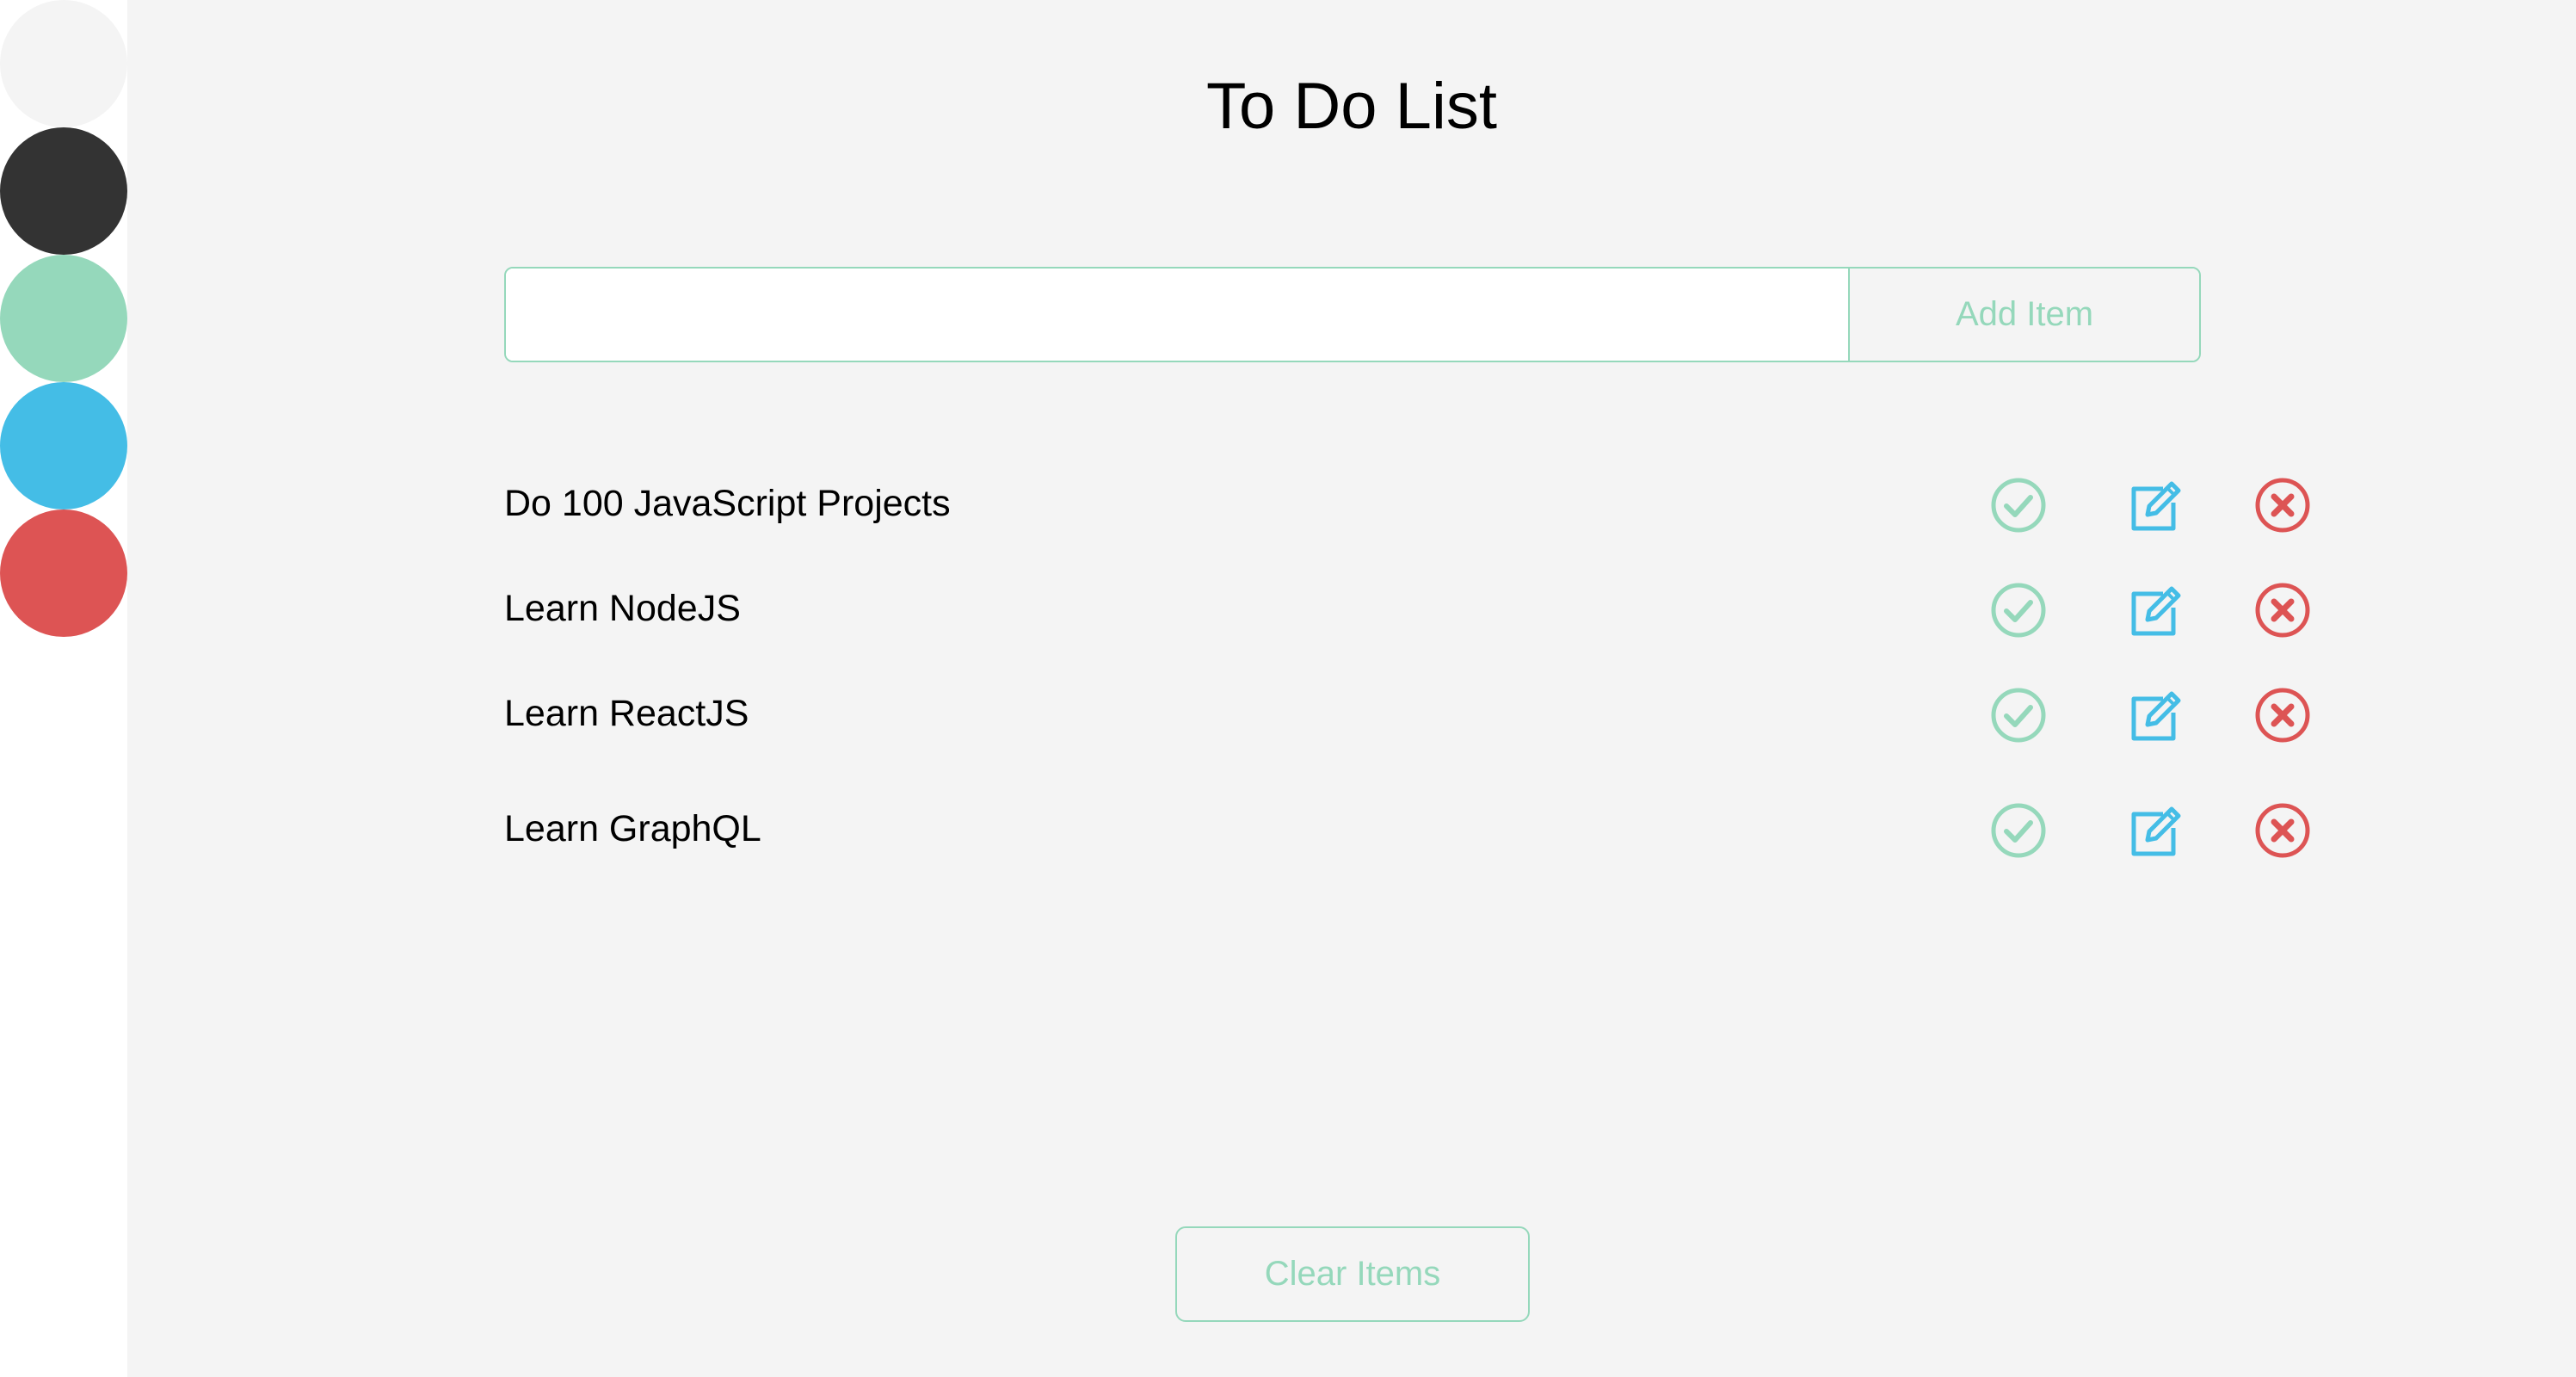 The width and height of the screenshot is (2576, 1377). What do you see at coordinates (1407, 509) in the screenshot?
I see `todo-item: Do 100 JavaScript Projects` at bounding box center [1407, 509].